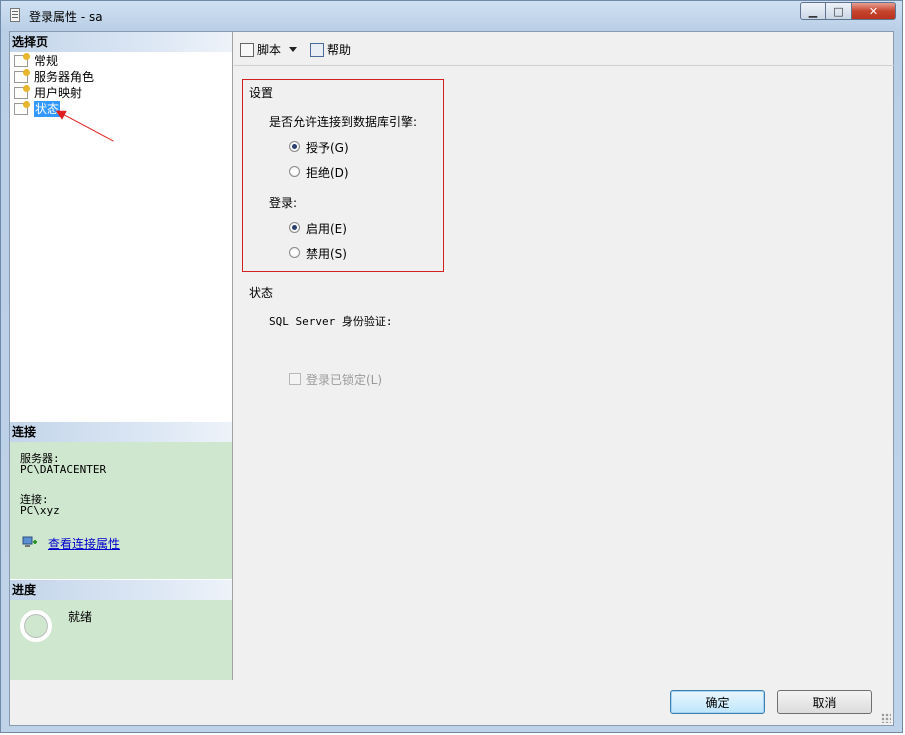 The image size is (905, 735). I want to click on login-question: 登录:, so click(283, 203).